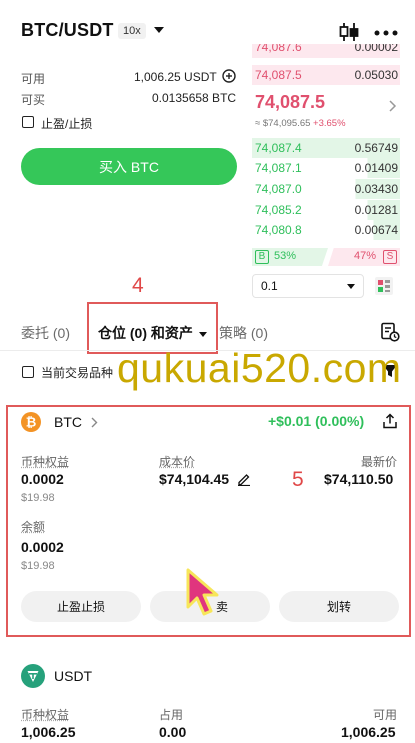  What do you see at coordinates (42, 479) in the screenshot?
I see `btc-equity-value: 0.0002` at bounding box center [42, 479].